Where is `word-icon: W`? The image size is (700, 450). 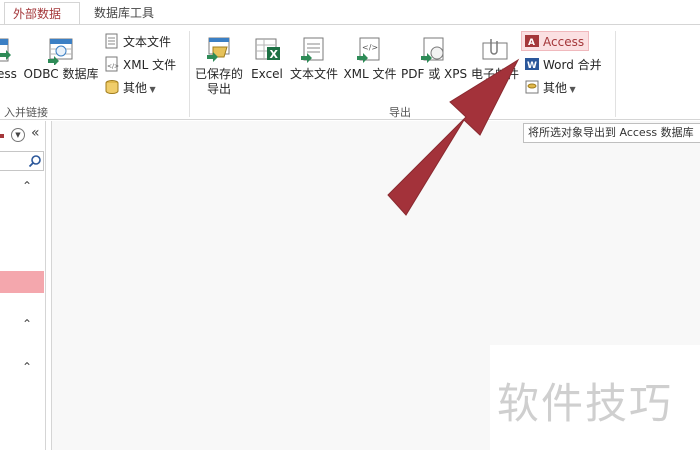
word-icon: W is located at coordinates (532, 64).